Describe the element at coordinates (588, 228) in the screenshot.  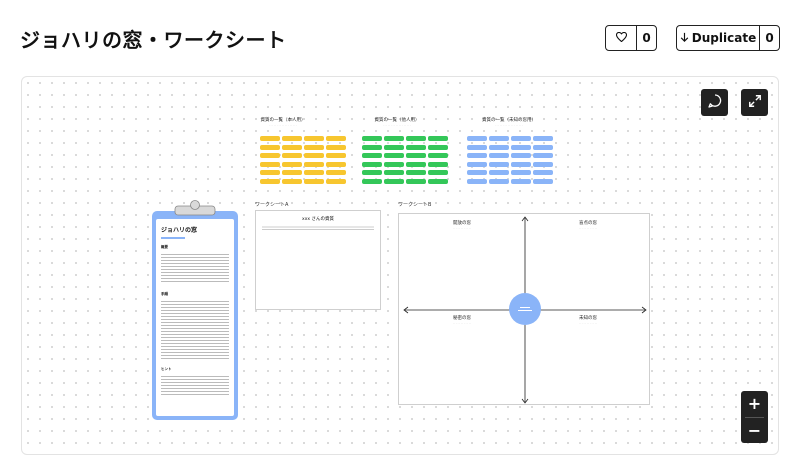
I see `quadrant-blind-sub: · · · · · · · · · · · ·` at that location.